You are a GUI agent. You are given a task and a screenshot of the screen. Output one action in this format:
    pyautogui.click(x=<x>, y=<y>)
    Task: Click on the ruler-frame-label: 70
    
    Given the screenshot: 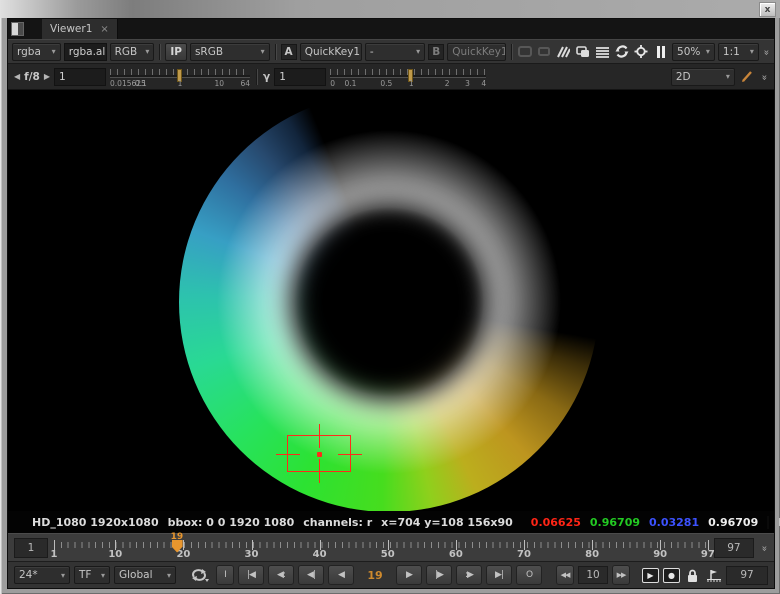 What is the action you would take?
    pyautogui.click(x=524, y=554)
    